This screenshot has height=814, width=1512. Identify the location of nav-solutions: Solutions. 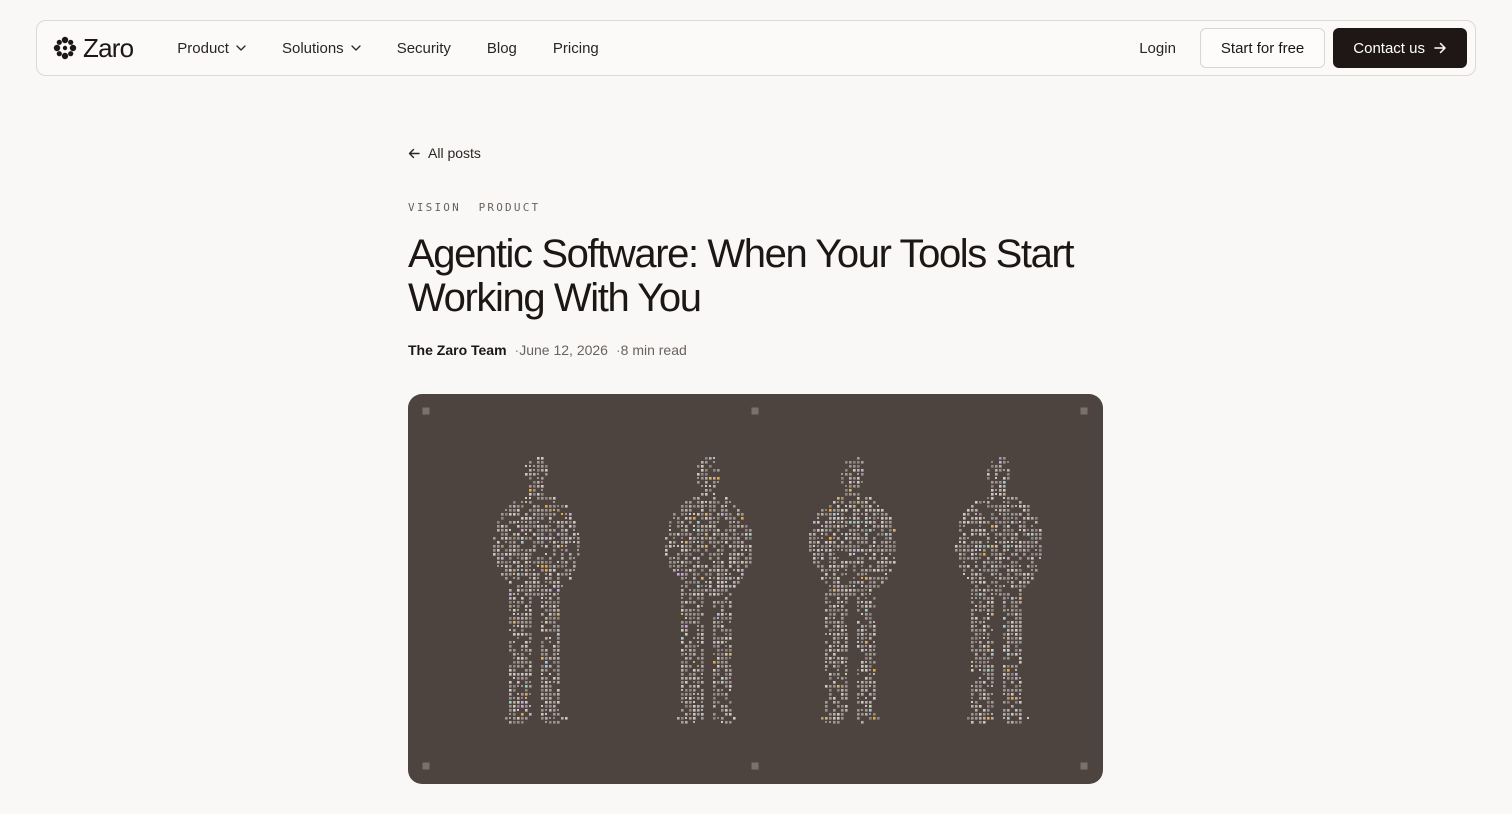
(321, 48).